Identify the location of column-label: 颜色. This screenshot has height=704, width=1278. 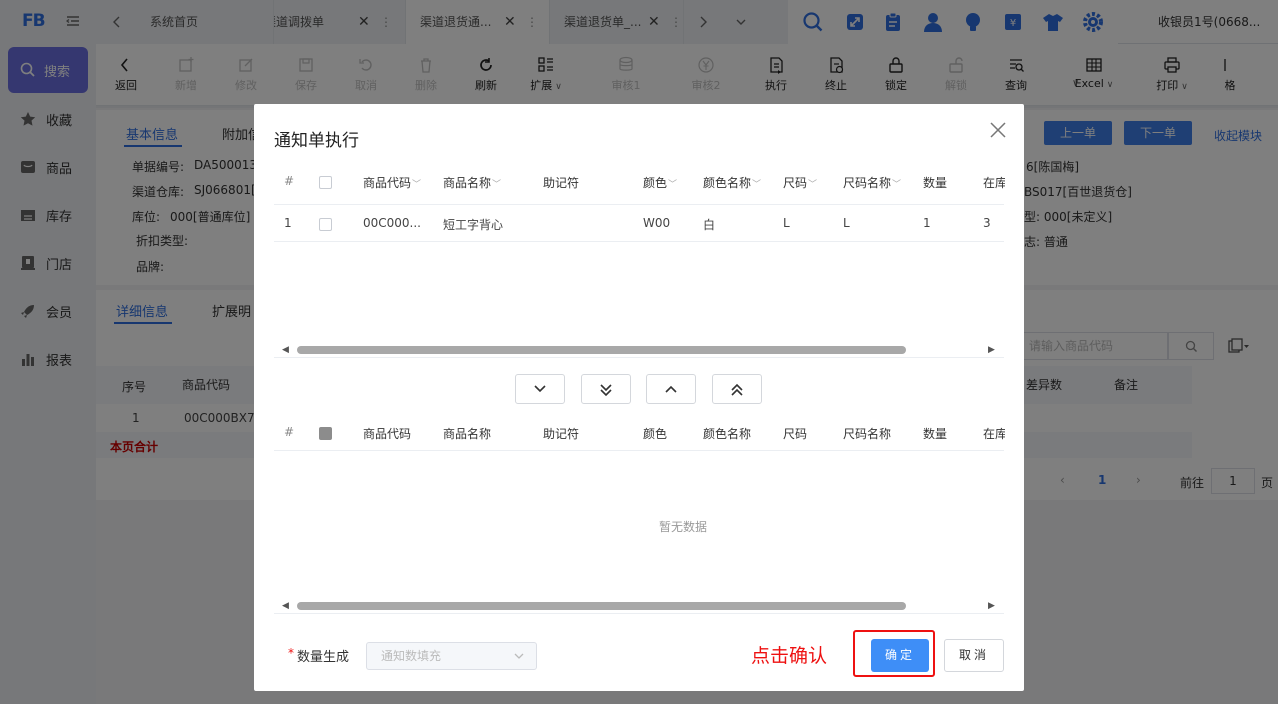
(655, 183).